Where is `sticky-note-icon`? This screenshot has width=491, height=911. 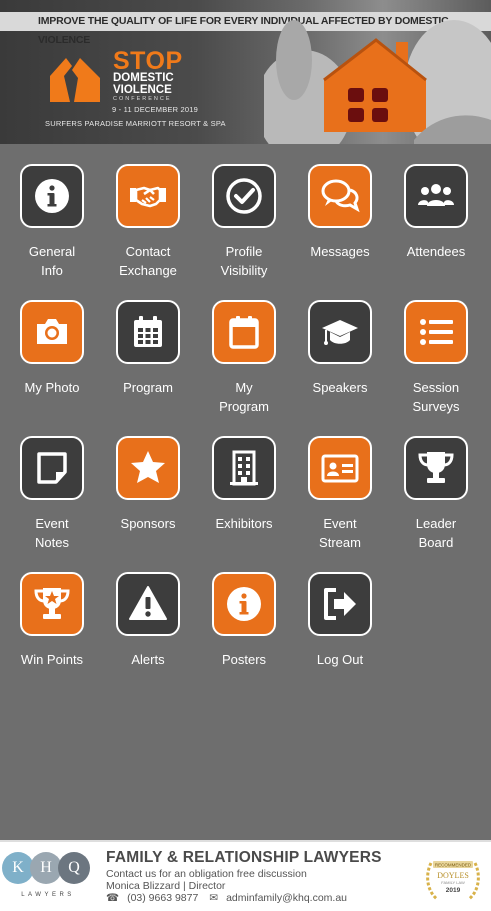 sticky-note-icon is located at coordinates (52, 468).